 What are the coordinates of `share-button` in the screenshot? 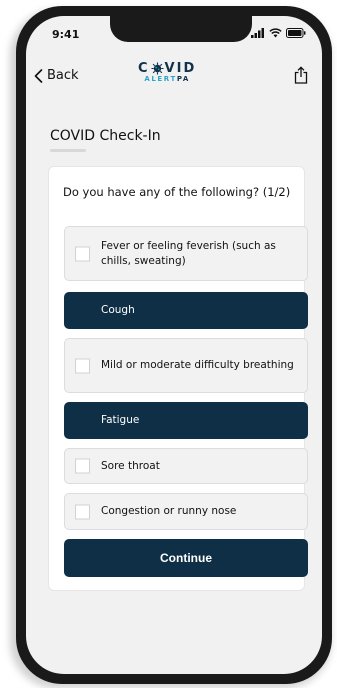 It's located at (301, 77).